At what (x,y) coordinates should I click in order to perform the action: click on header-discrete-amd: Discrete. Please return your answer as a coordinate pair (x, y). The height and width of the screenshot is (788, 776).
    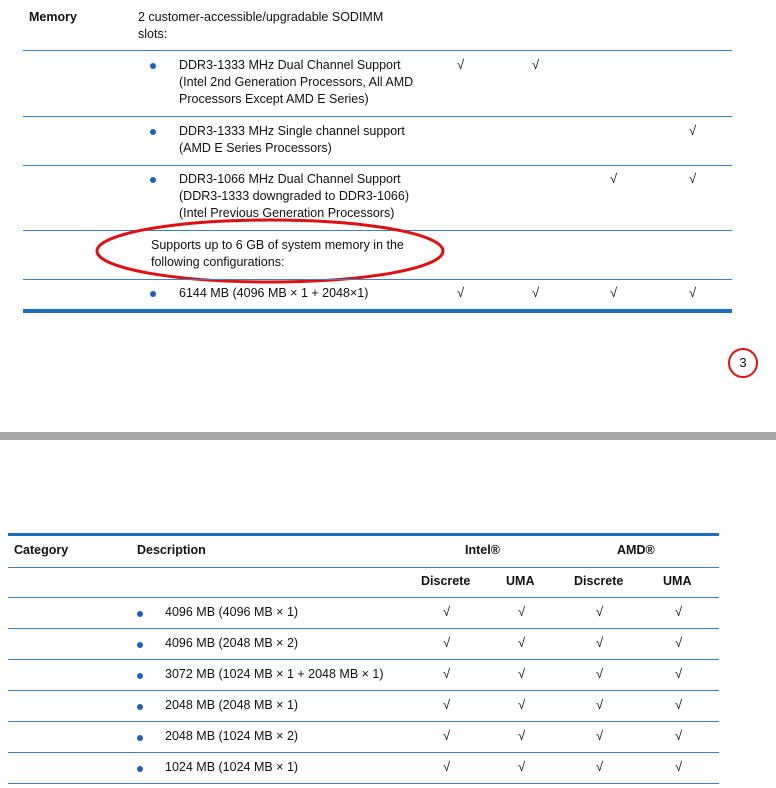
    Looking at the image, I should click on (599, 581).